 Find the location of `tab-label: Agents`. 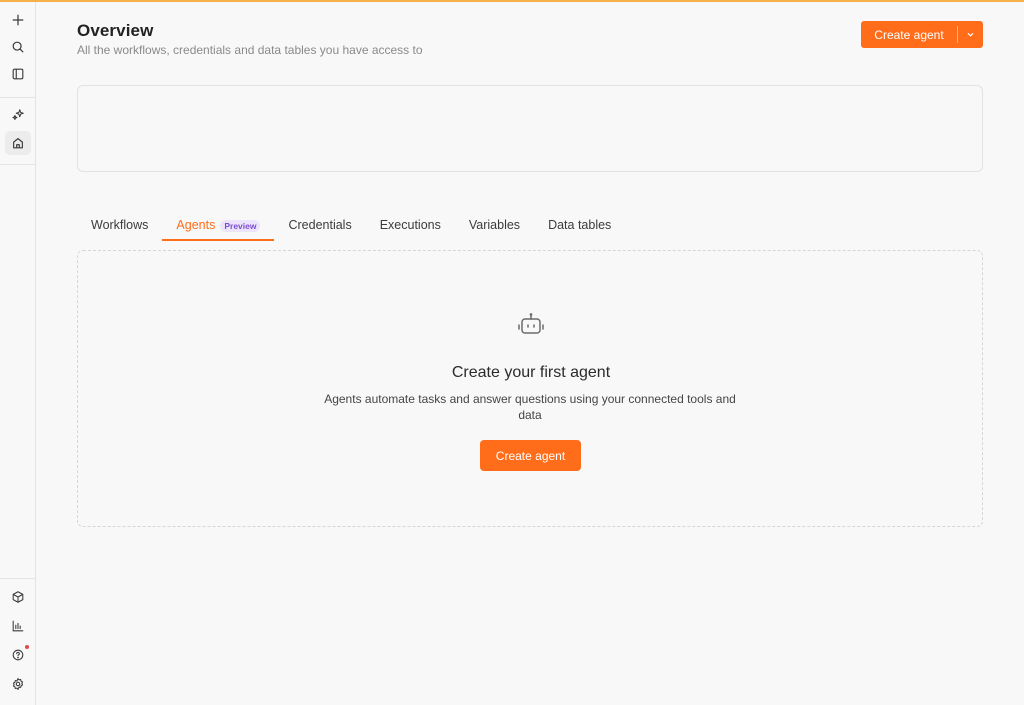

tab-label: Agents is located at coordinates (196, 225).